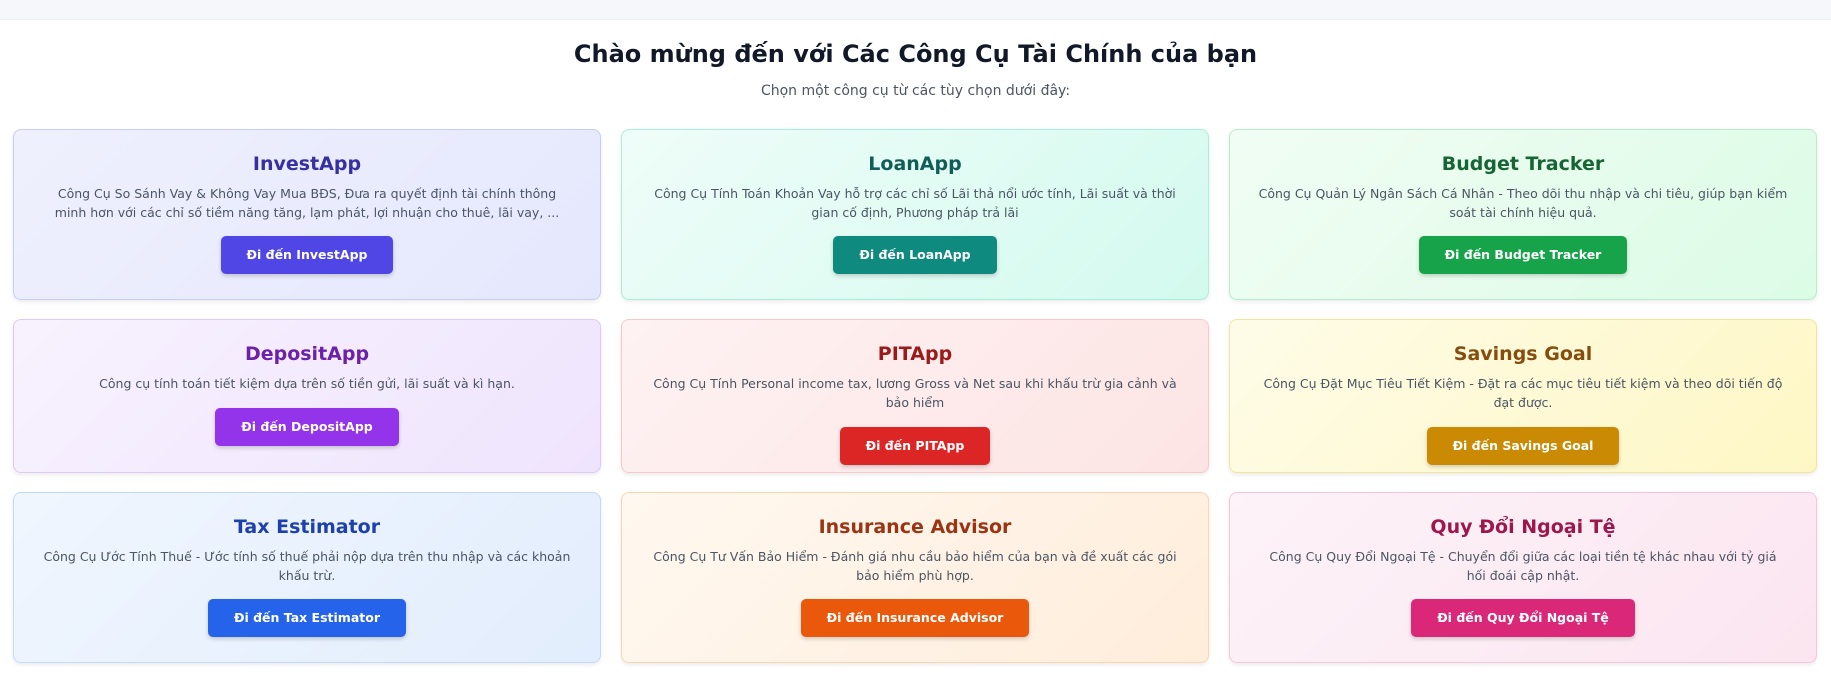  What do you see at coordinates (915, 618) in the screenshot?
I see `go-to-insurance-advisor-button: Đi đến Insurance Advisor` at bounding box center [915, 618].